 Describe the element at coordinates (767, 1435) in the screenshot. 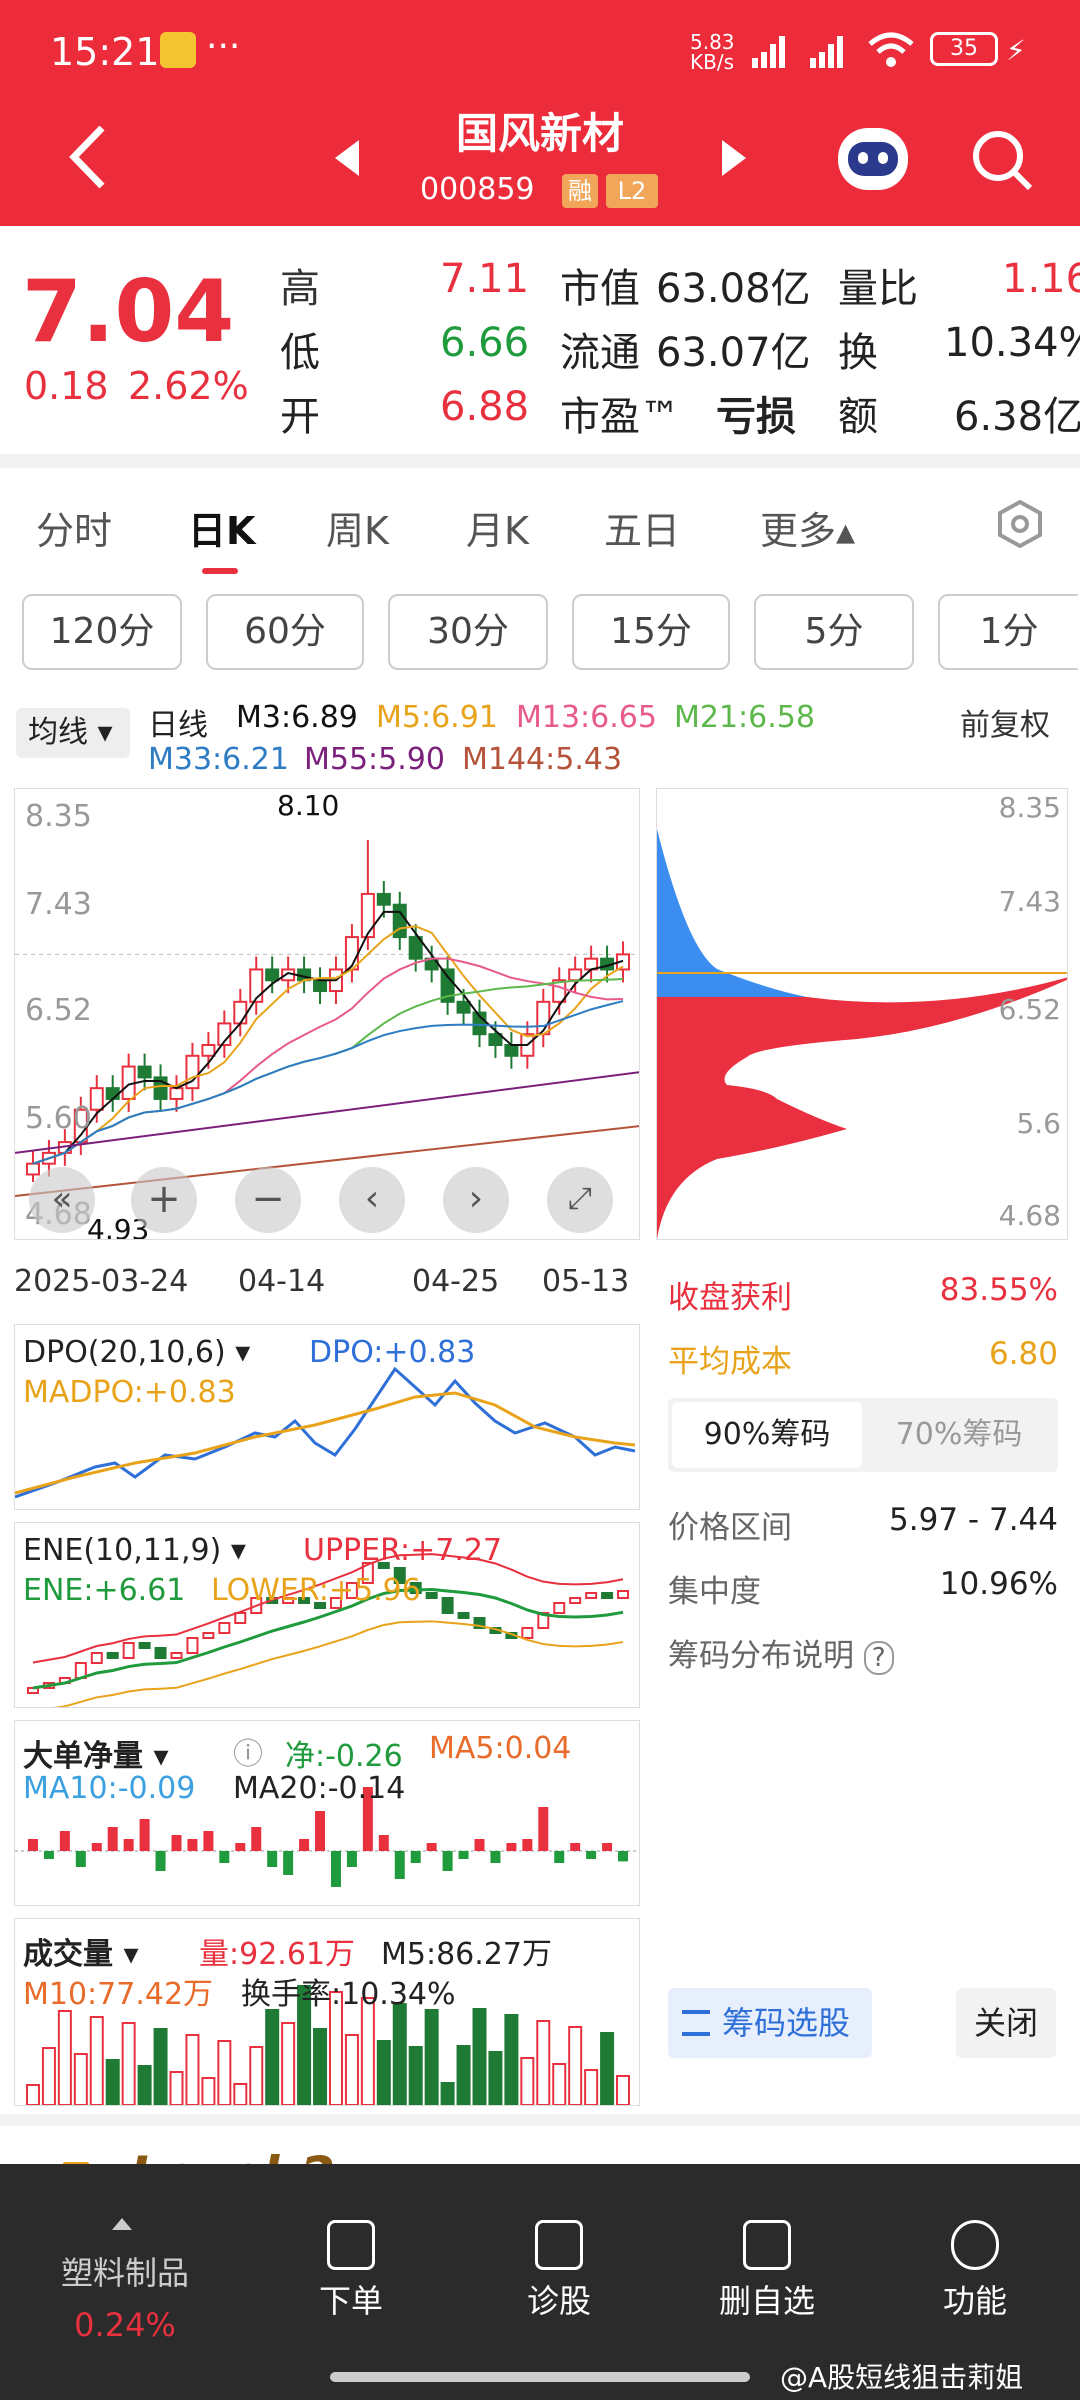

I see `tab-90-chips: 90%筹码` at that location.